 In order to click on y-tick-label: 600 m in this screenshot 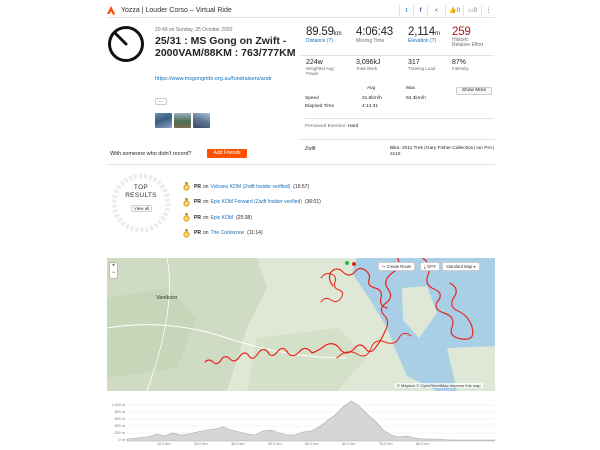, I will do `click(119, 419)`.